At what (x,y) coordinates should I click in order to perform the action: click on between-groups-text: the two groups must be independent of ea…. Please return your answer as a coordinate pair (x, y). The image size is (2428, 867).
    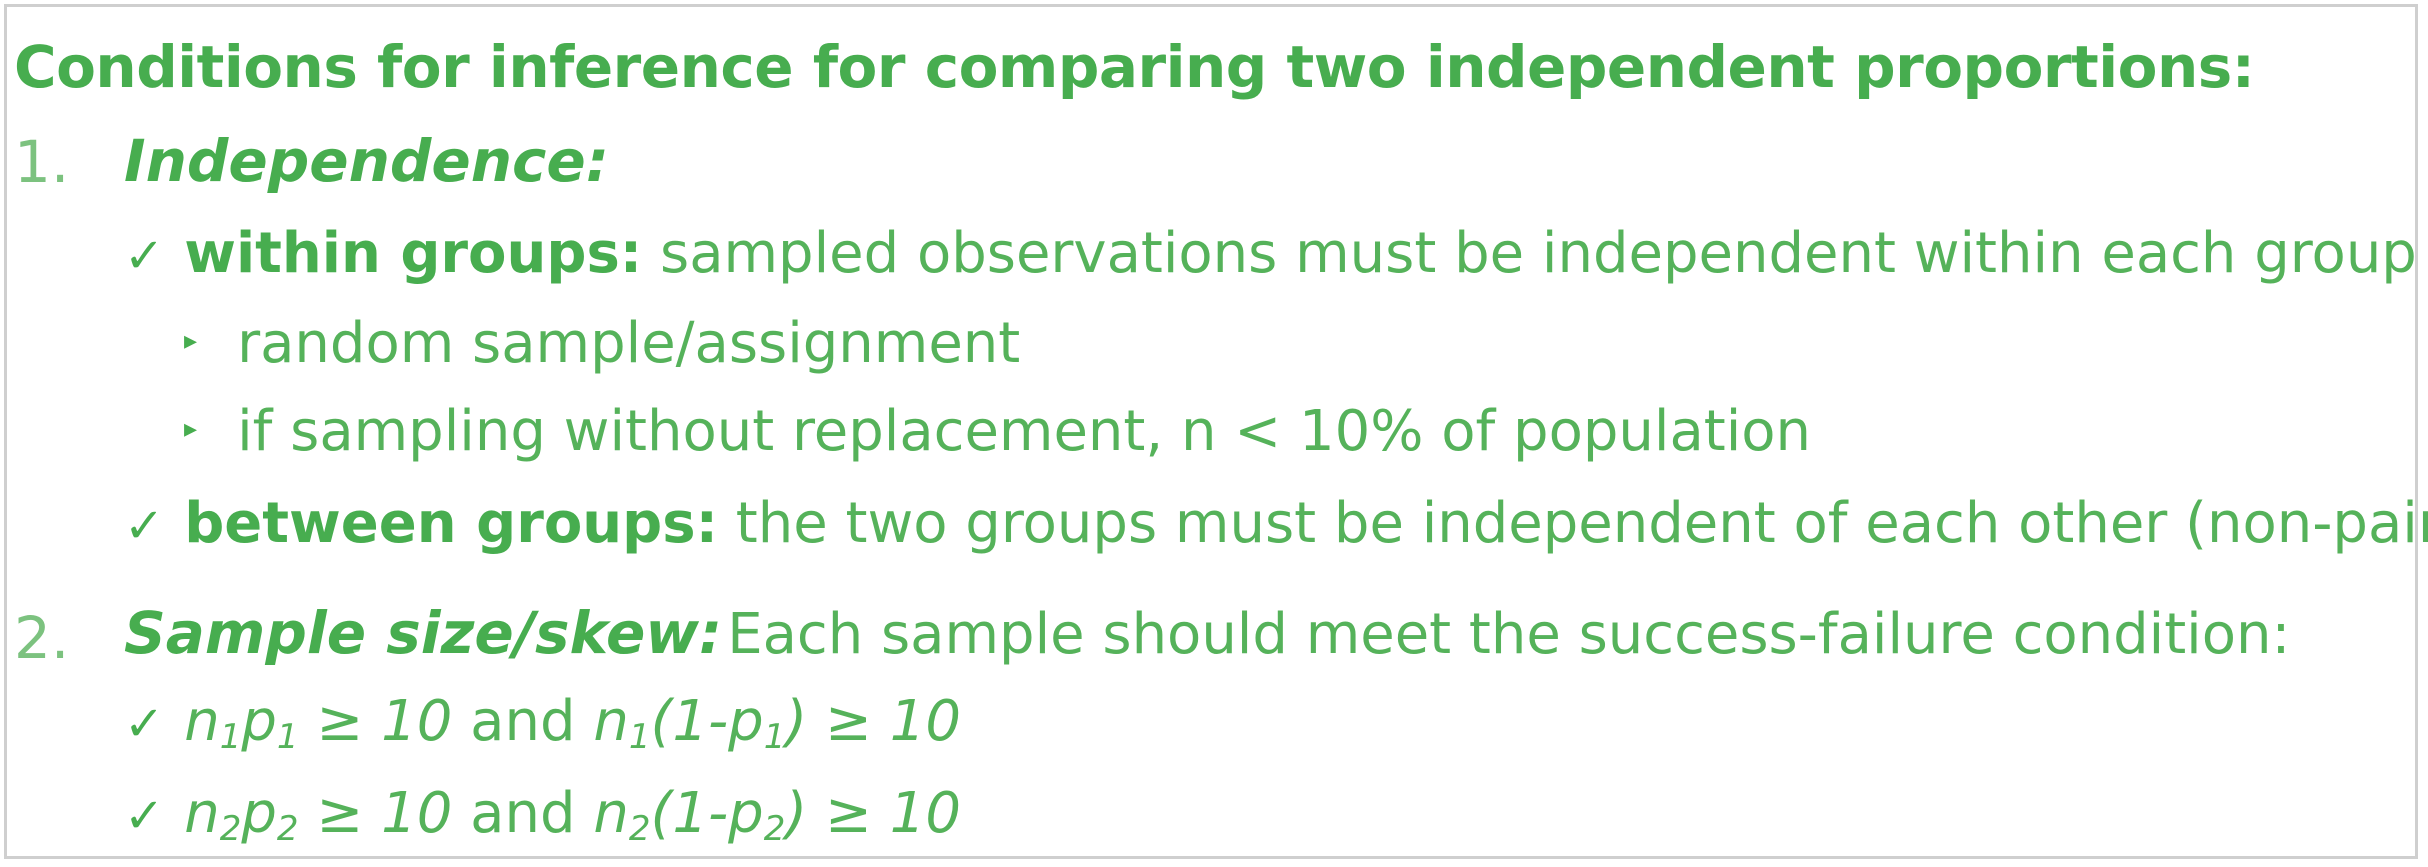
    Looking at the image, I should click on (1581, 523).